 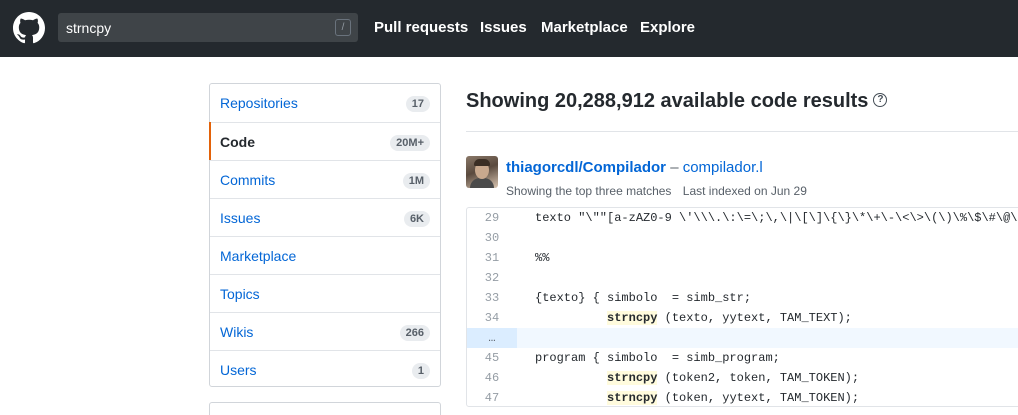 I want to click on menu-item-label: Topics, so click(x=240, y=294).